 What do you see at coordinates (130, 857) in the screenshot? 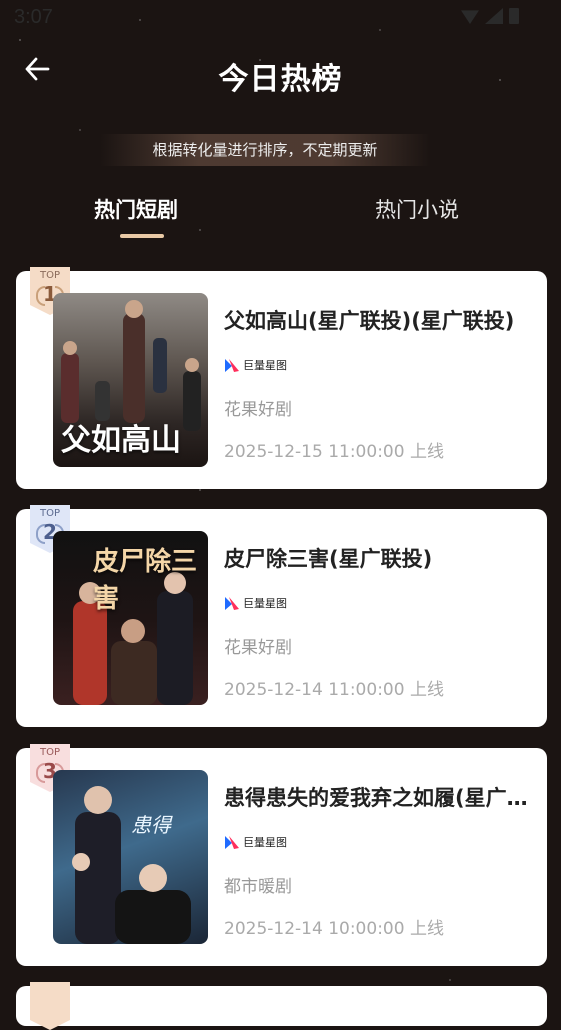
I see `drama-poster: 患得` at bounding box center [130, 857].